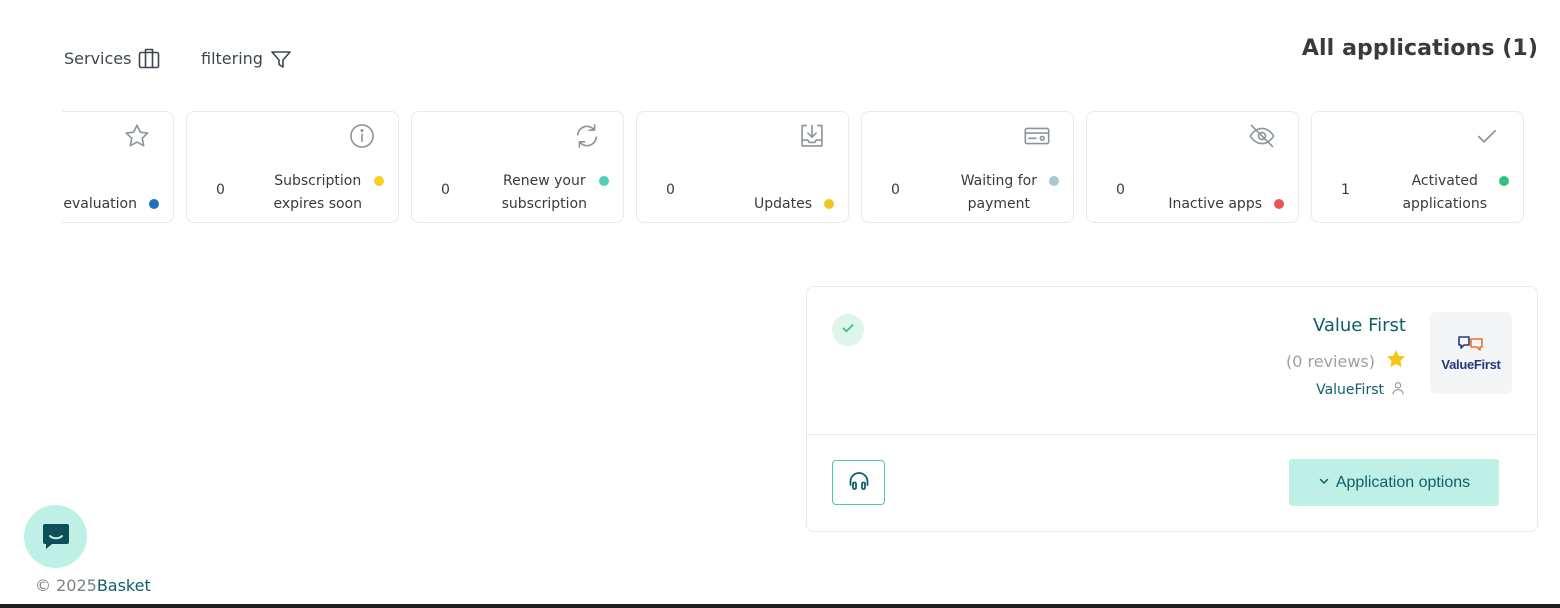 Image resolution: width=1560 pixels, height=608 pixels. What do you see at coordinates (544, 192) in the screenshot?
I see `status-card-label: Renew your subscription` at bounding box center [544, 192].